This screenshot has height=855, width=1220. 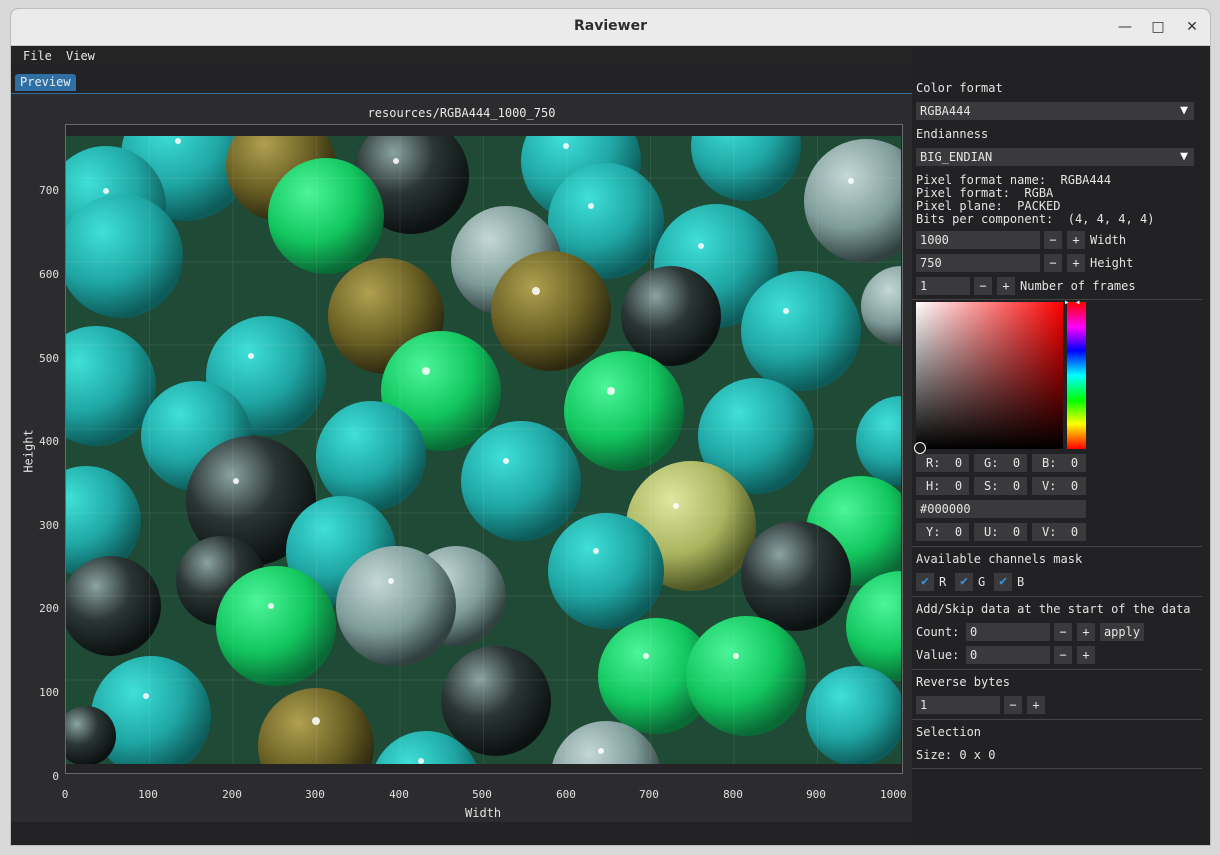 What do you see at coordinates (49, 692) in the screenshot?
I see `y-tick-100: 100` at bounding box center [49, 692].